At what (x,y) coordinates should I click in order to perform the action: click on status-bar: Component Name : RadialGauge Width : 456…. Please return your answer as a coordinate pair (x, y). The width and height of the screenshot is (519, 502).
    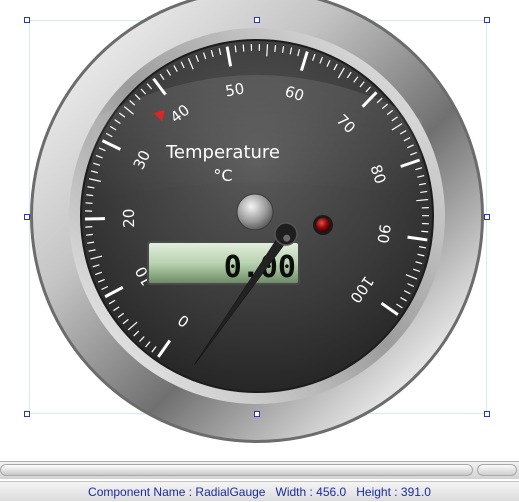
    Looking at the image, I should click on (259, 491).